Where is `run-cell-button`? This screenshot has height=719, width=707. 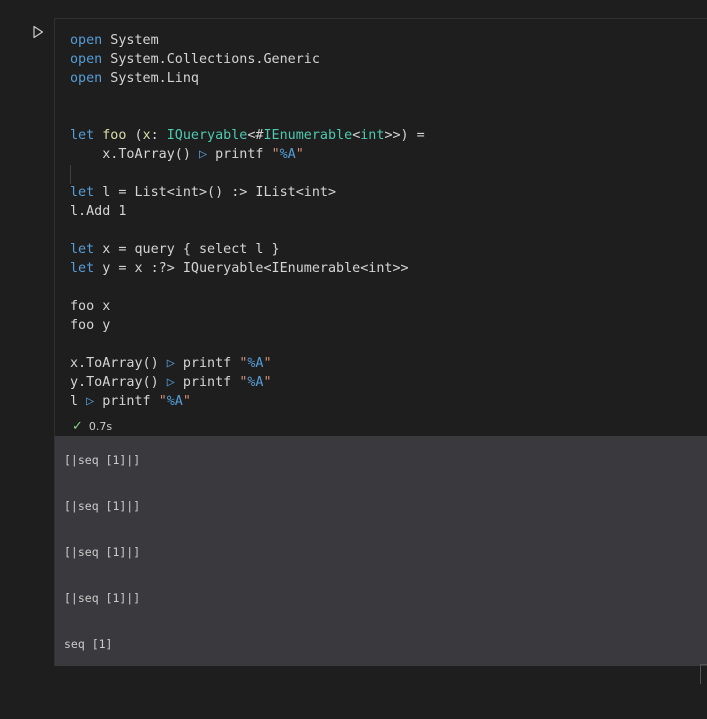 run-cell-button is located at coordinates (38, 32).